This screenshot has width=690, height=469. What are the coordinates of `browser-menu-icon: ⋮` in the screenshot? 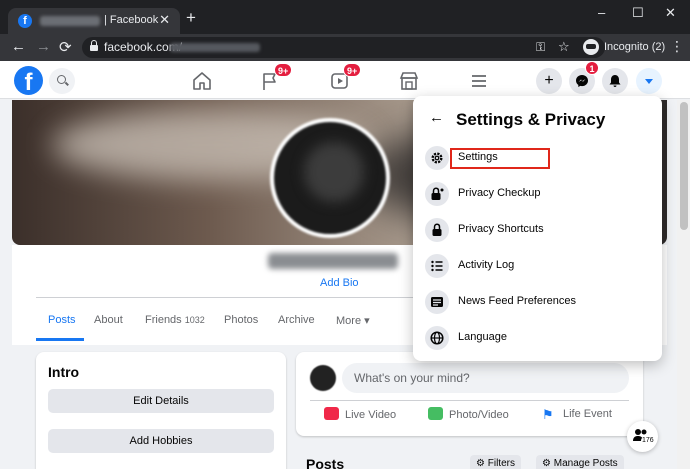 It's located at (677, 46).